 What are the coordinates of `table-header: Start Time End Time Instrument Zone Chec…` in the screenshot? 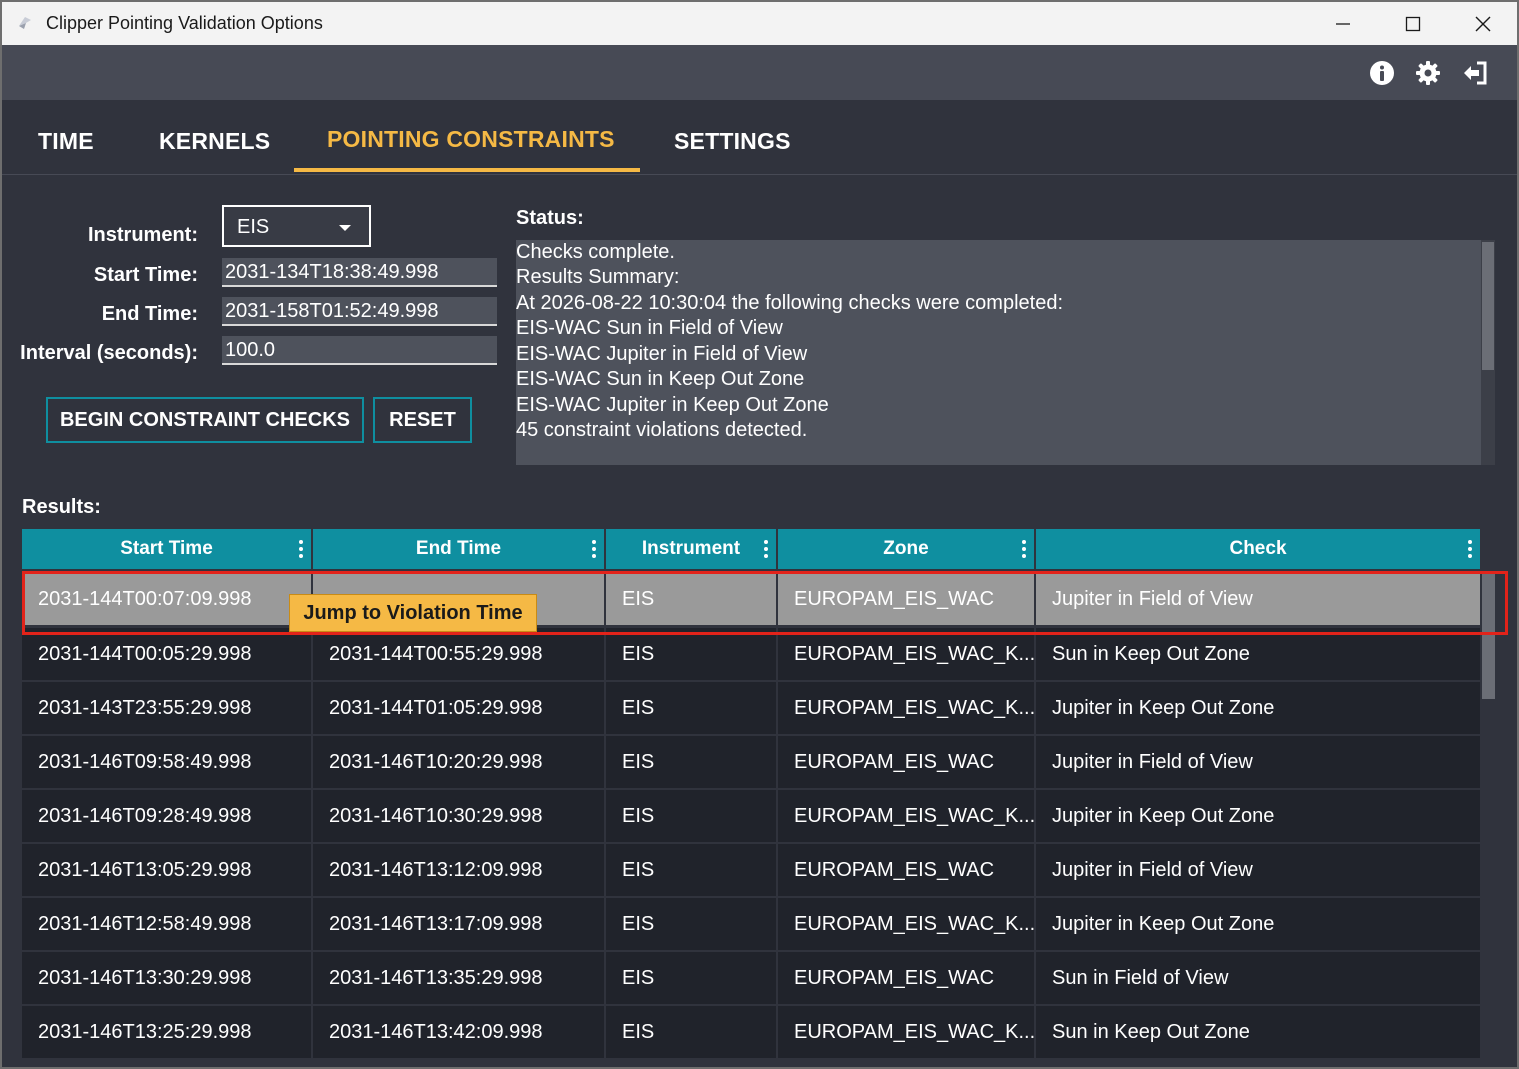 It's located at (751, 549).